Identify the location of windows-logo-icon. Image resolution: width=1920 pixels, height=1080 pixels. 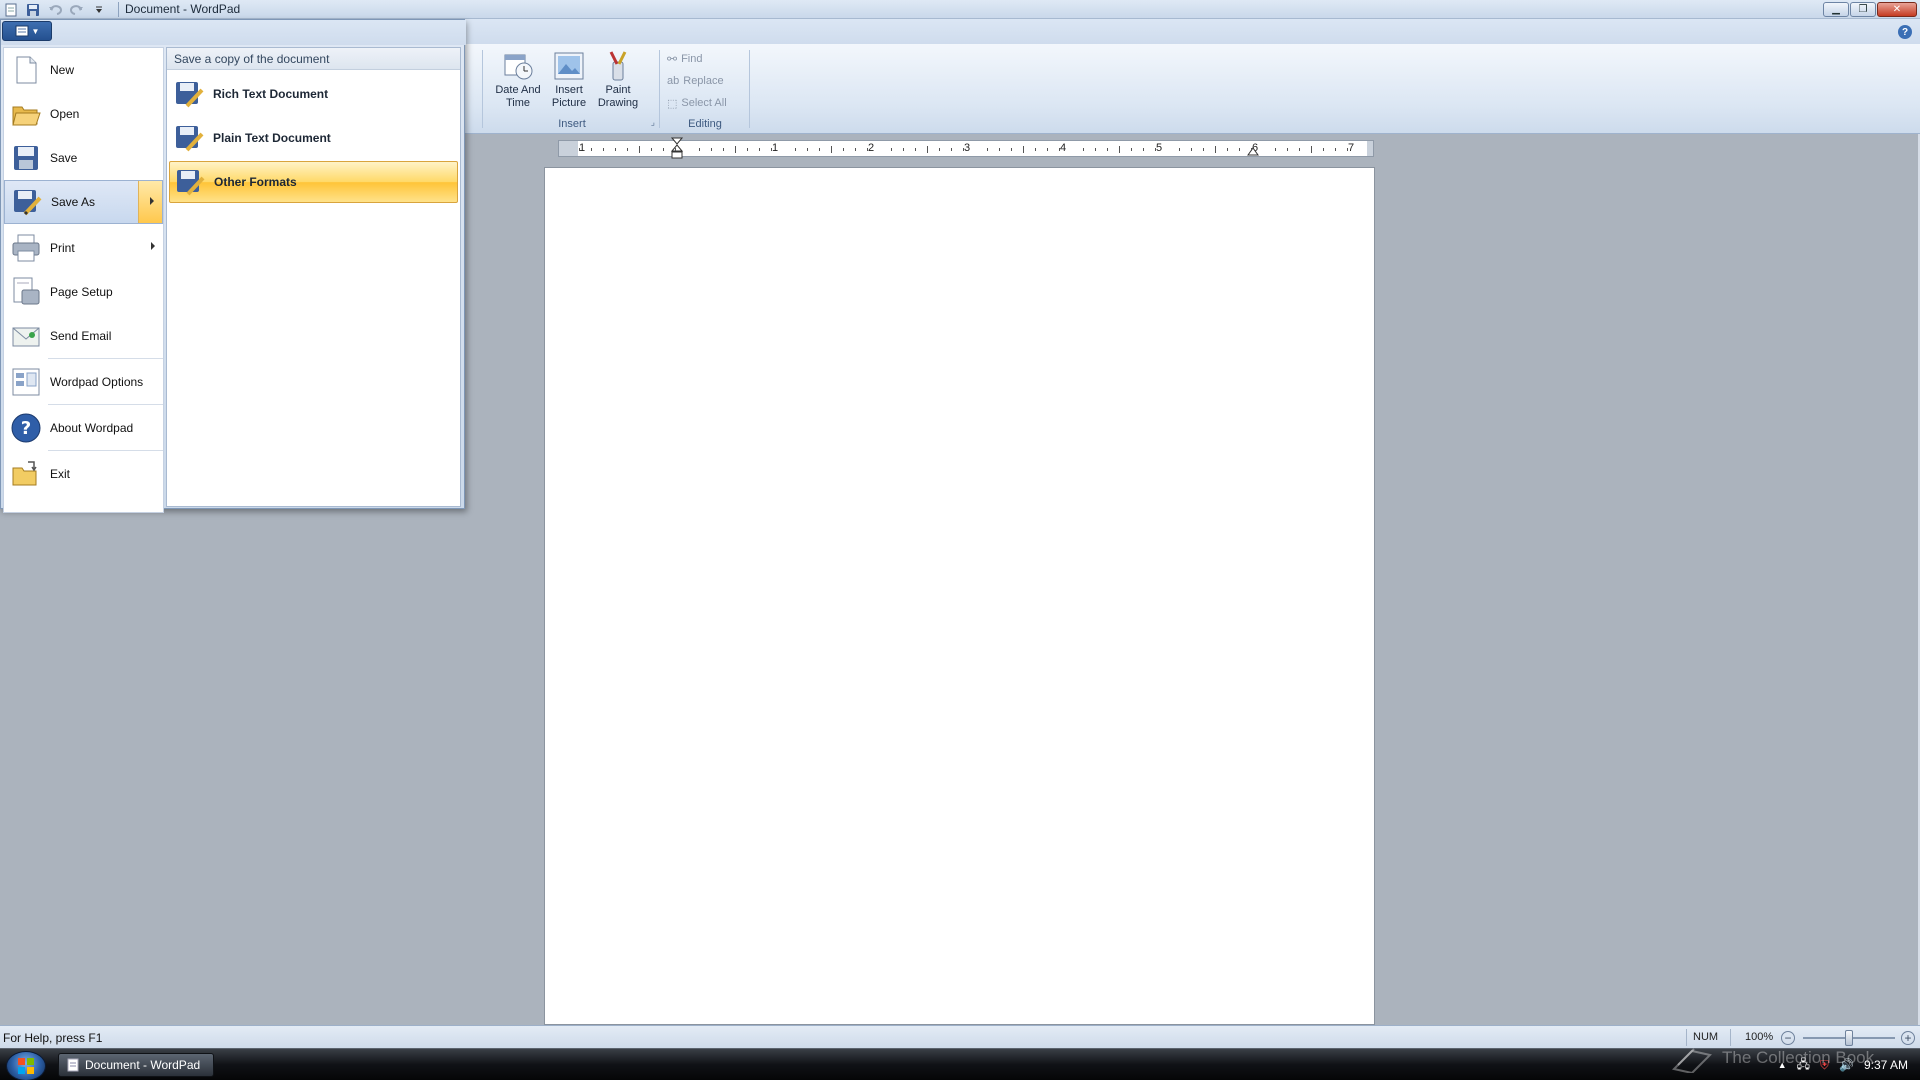
(26, 1066).